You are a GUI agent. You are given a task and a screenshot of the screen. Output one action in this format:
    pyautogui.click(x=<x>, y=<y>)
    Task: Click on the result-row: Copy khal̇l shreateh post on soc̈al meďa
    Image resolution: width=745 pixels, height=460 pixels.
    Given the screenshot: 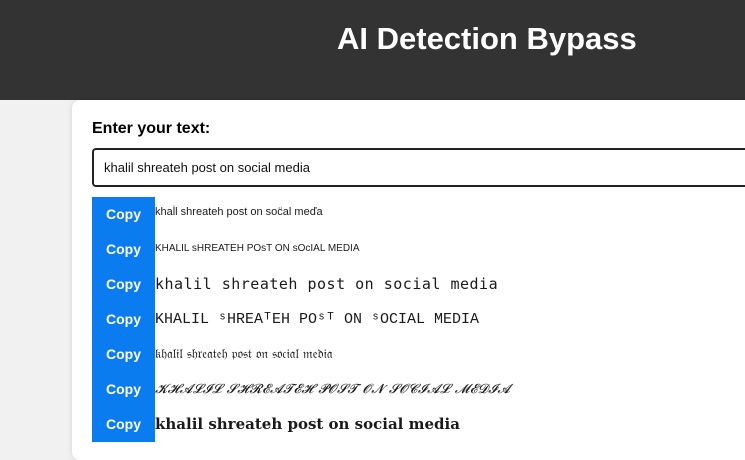 What is the action you would take?
    pyautogui.click(x=418, y=214)
    